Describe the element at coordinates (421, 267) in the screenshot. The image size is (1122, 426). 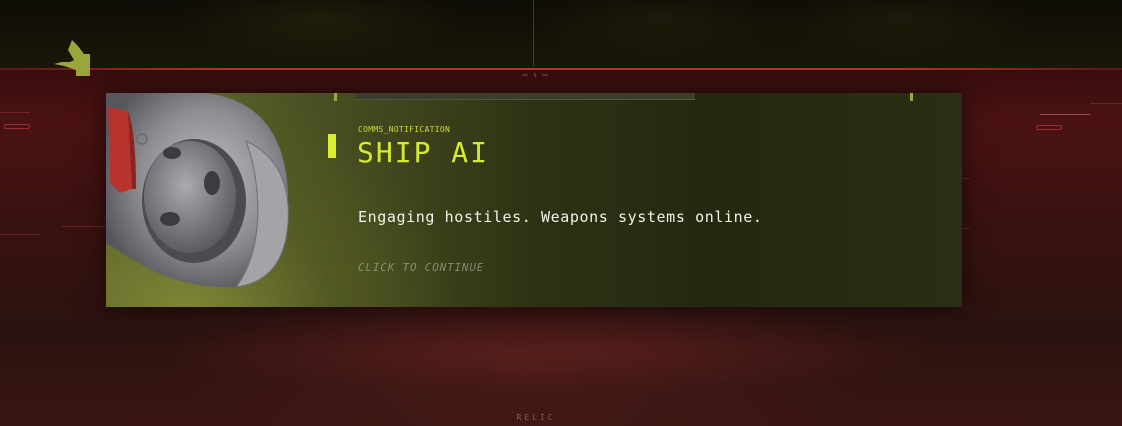
I see `click-to-continue-prompt: CLICK TO CONTINUE` at that location.